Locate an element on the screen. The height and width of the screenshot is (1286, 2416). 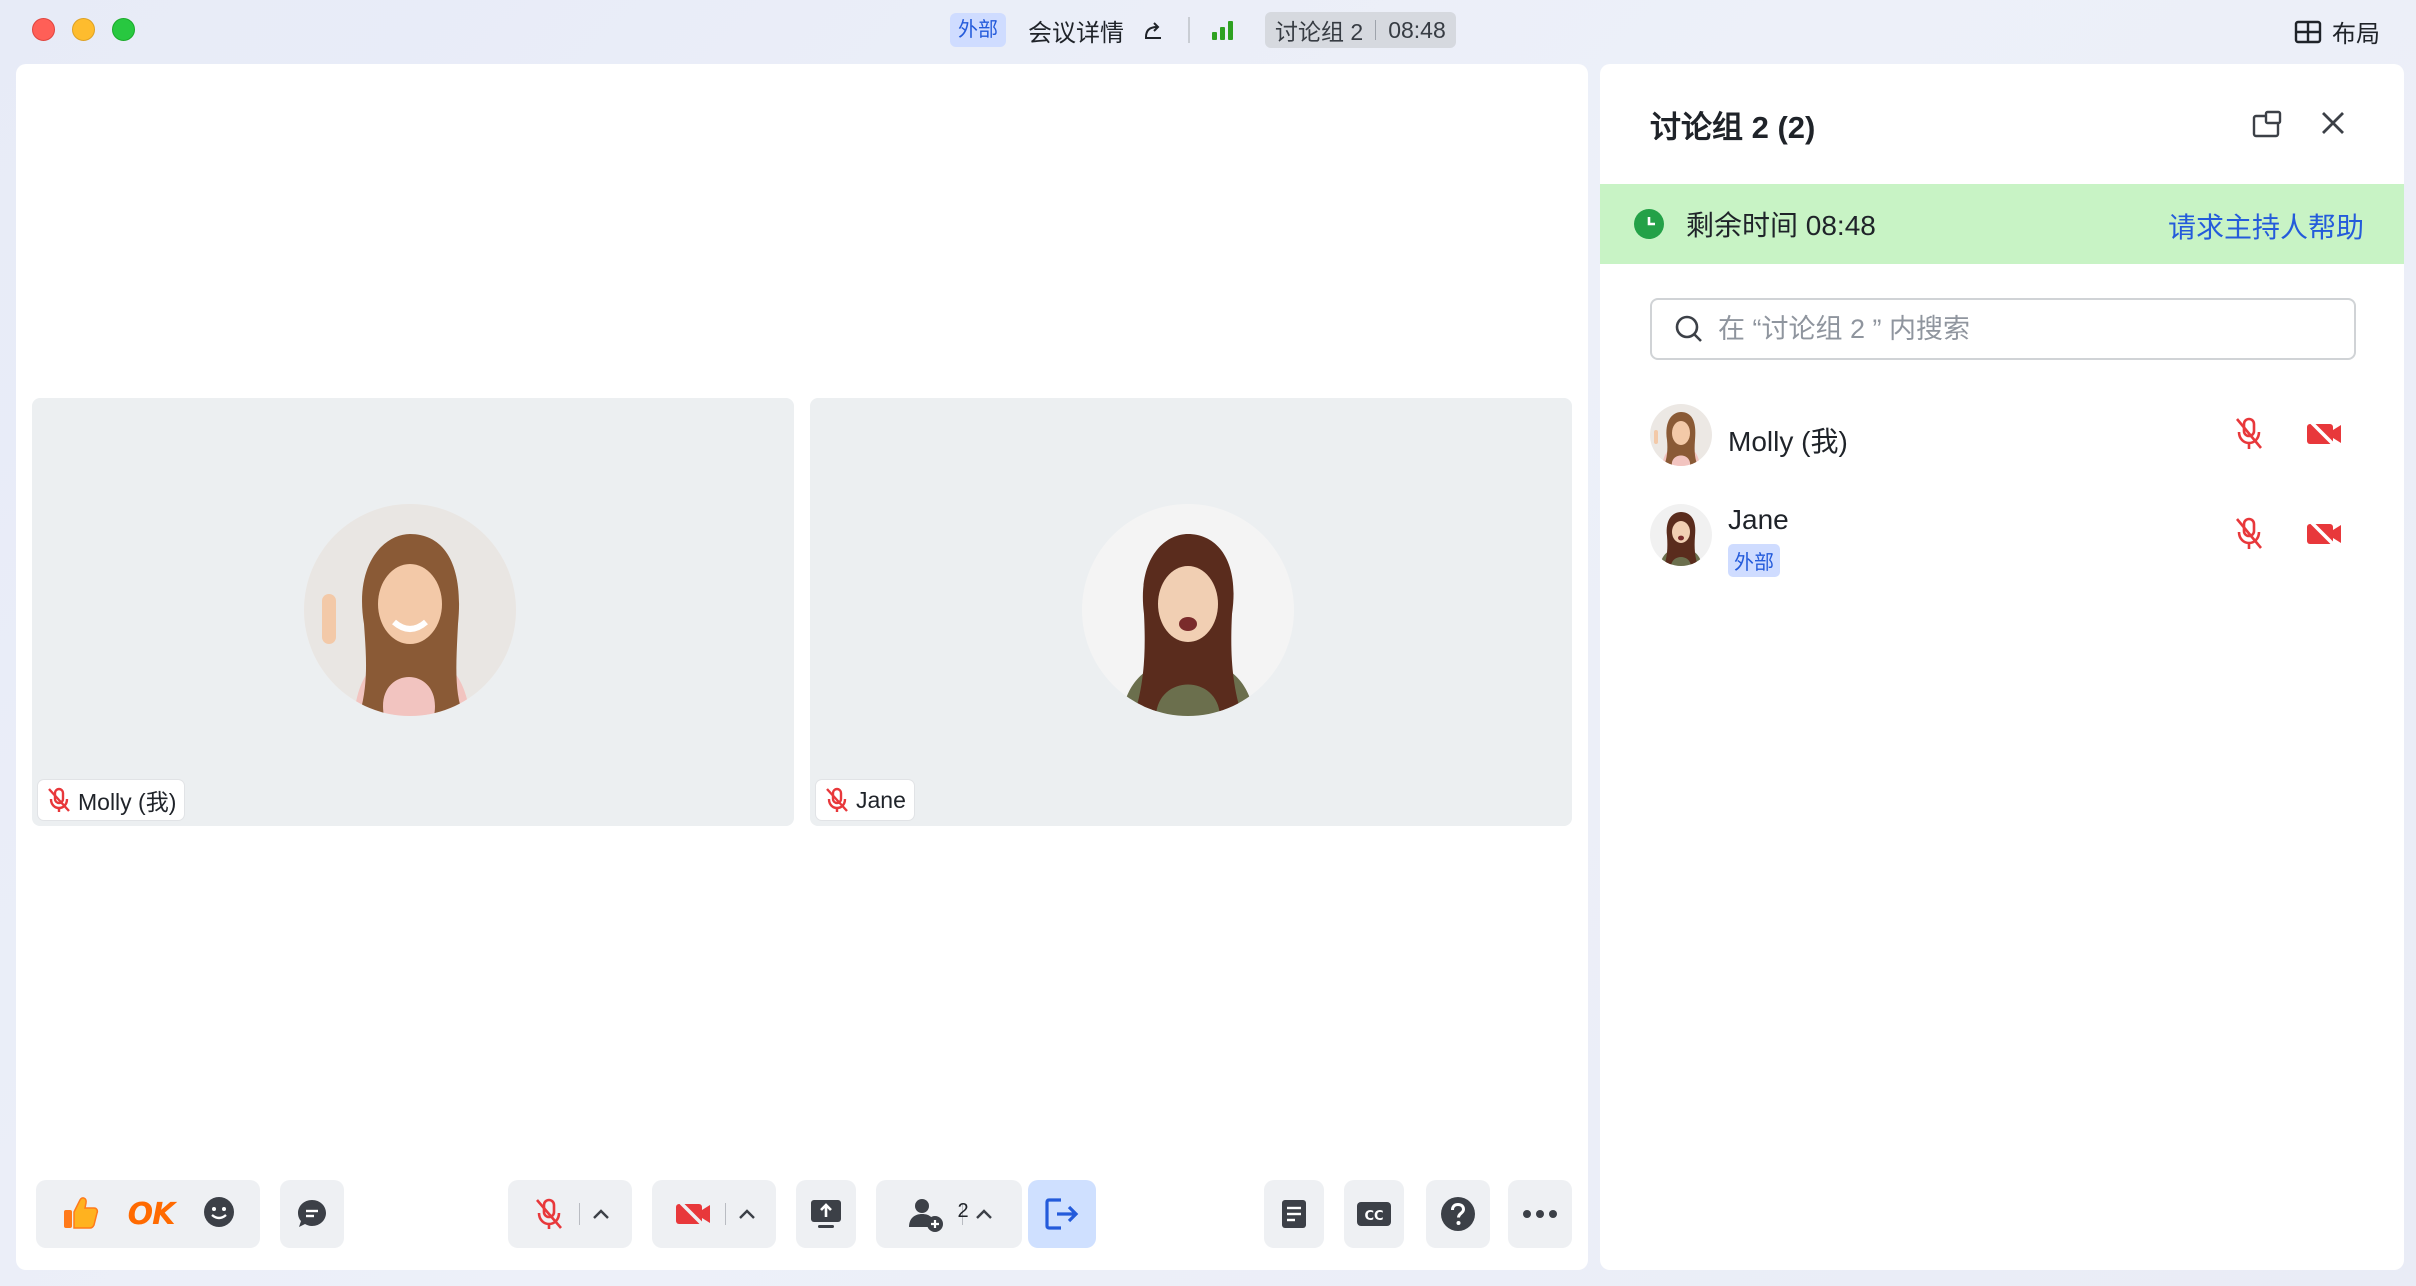
title-bar: 外部 会议详情 讨论组 2 08:48 布局 is located at coordinates (1208, 30).